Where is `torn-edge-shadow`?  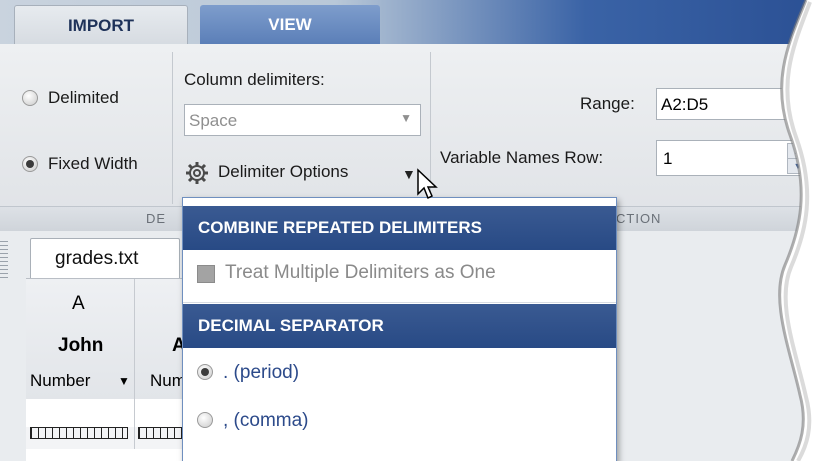 torn-edge-shadow is located at coordinates (795, 230).